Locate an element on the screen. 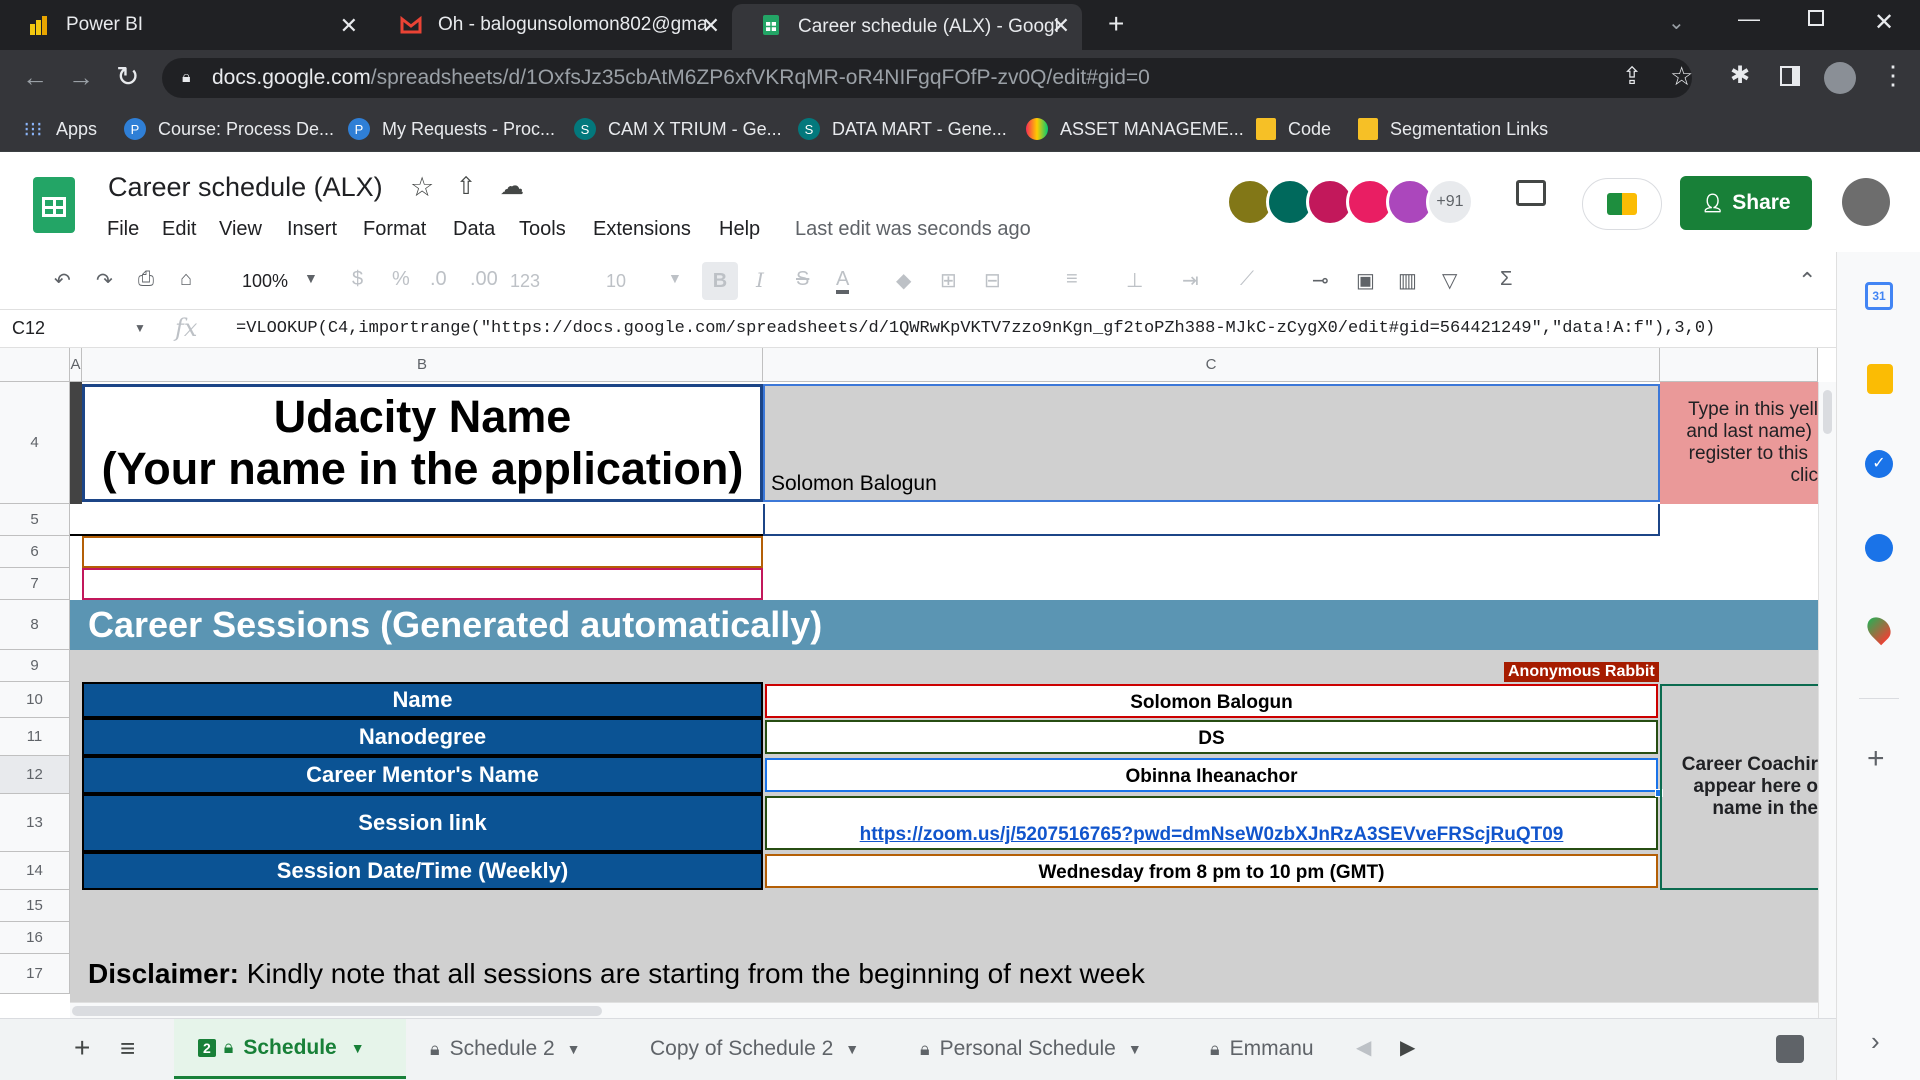 The image size is (1920, 1080). vertical-scrollbar is located at coordinates (1827, 700).